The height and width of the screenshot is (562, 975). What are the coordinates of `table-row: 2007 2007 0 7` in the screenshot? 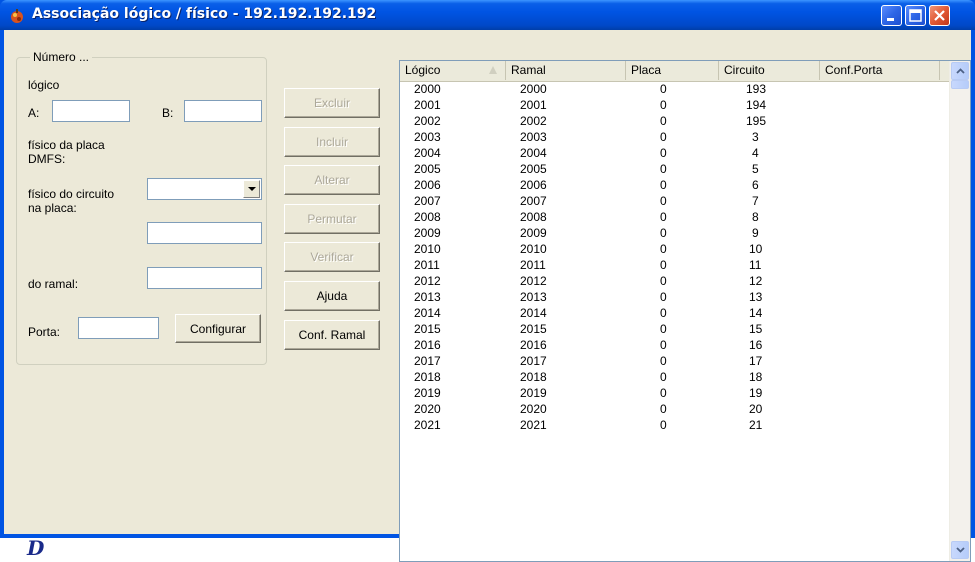 It's located at (675, 201).